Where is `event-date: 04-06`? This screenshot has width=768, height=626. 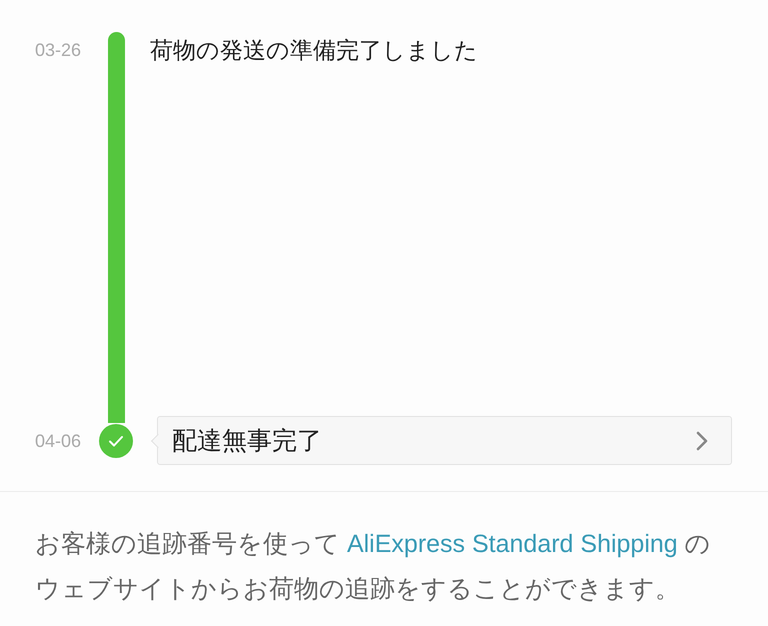
event-date: 04-06 is located at coordinates (58, 440).